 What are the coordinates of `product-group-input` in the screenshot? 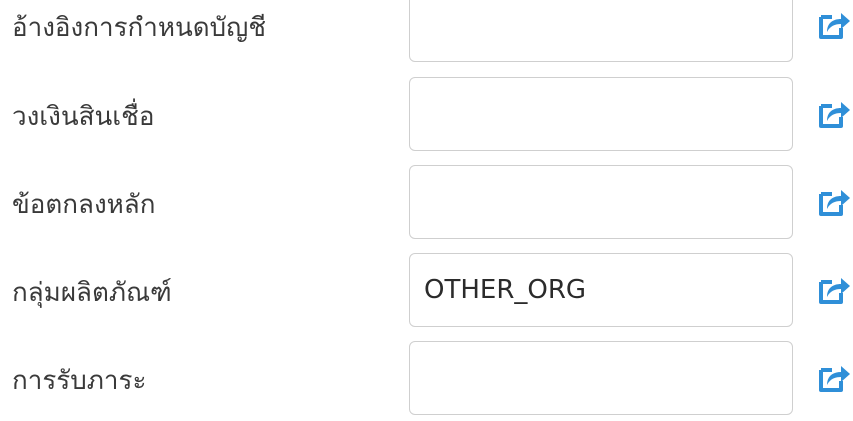 It's located at (601, 290).